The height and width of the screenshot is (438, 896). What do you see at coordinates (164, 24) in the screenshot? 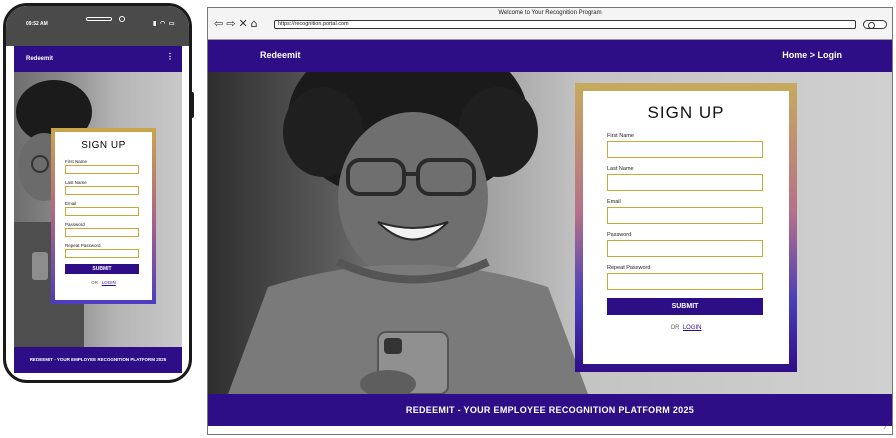
I see `signal-icons: ▮ ◠ ▭` at bounding box center [164, 24].